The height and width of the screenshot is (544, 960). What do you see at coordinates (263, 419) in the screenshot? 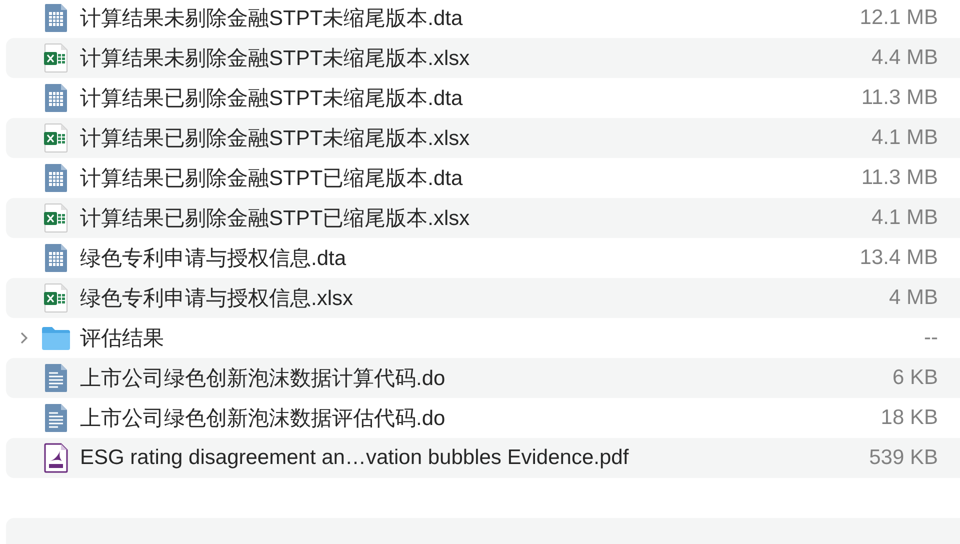
I see `file-name: 上市公司绿色创新泡沫数据评估代码.do` at bounding box center [263, 419].